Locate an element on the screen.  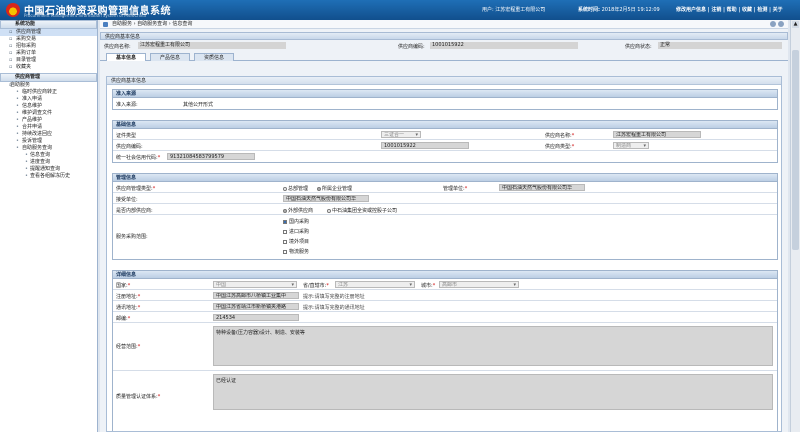
summary-status-label: 供应商状态: is located at coordinates (638, 47).